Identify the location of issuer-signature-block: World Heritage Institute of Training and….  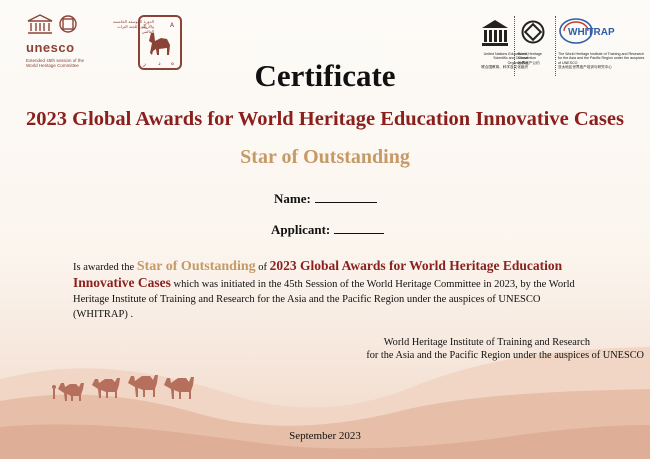
(479, 349).